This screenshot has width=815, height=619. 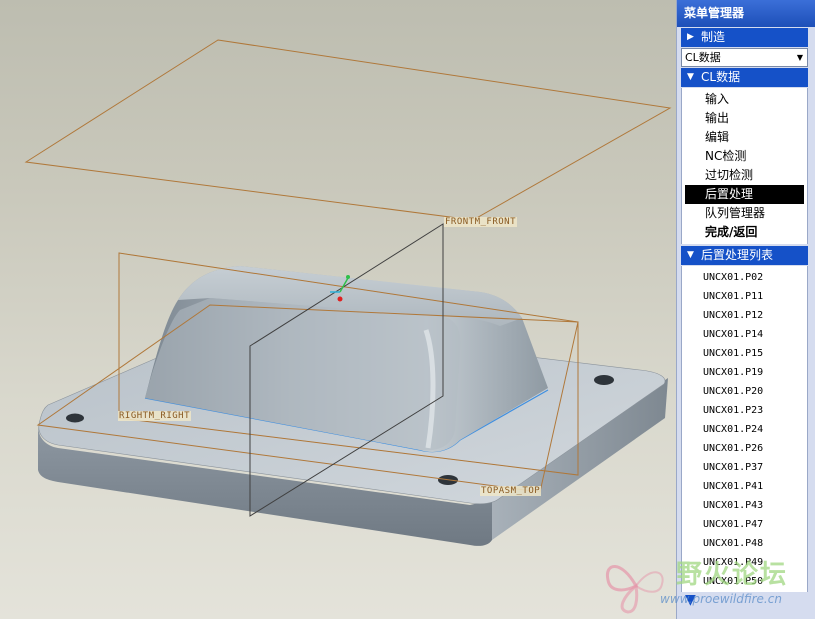 What do you see at coordinates (744, 505) in the screenshot?
I see `post-file-item: UNCX01.P43` at bounding box center [744, 505].